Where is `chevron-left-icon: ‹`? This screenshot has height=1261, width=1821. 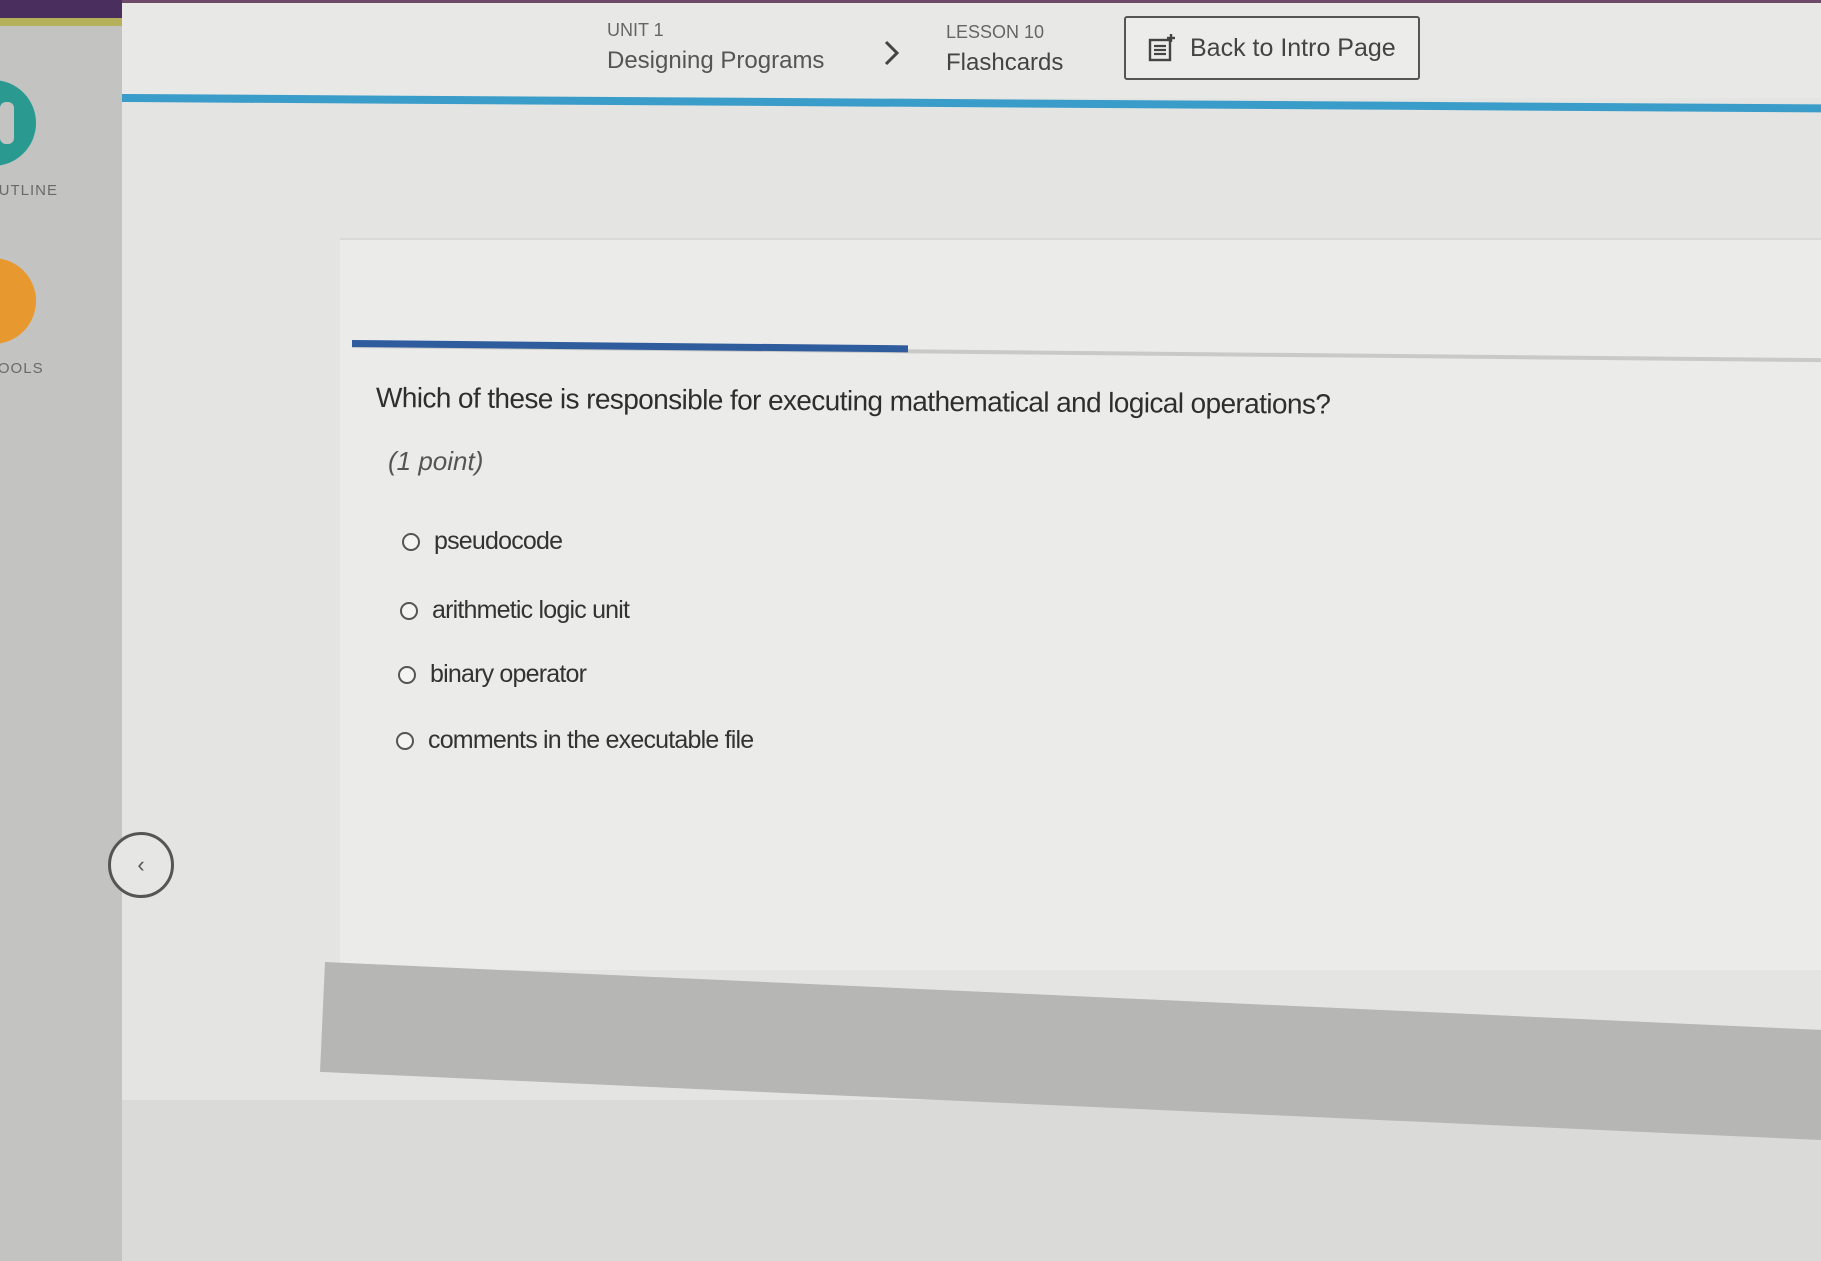
chevron-left-icon: ‹ is located at coordinates (141, 864).